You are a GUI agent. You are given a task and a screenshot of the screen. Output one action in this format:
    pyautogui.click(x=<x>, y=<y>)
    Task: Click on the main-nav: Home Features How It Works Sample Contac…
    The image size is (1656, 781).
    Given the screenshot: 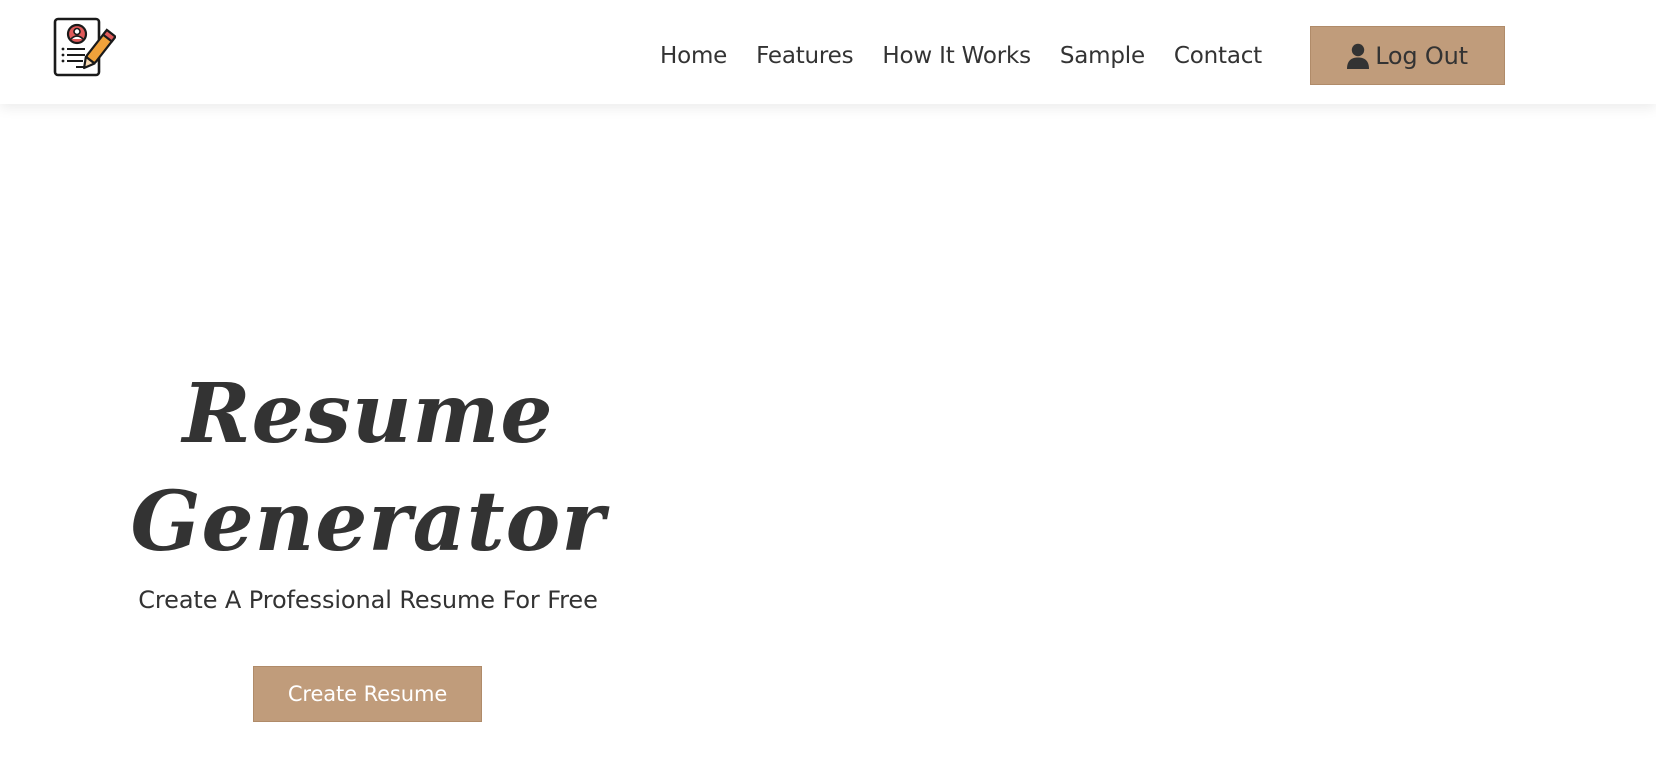 What is the action you would take?
    pyautogui.click(x=975, y=56)
    